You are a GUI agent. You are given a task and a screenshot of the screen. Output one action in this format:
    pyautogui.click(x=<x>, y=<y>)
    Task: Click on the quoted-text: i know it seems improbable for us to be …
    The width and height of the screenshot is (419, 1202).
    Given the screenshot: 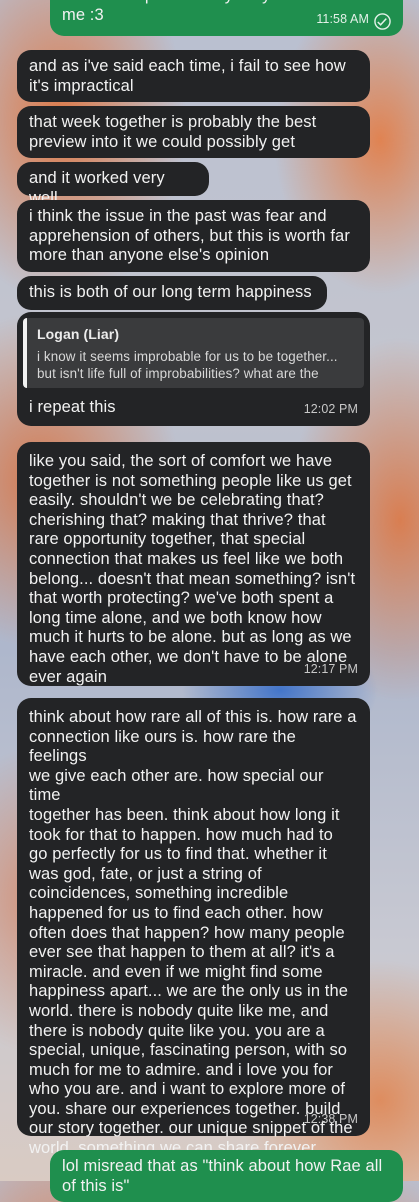 What is the action you would take?
    pyautogui.click(x=187, y=364)
    